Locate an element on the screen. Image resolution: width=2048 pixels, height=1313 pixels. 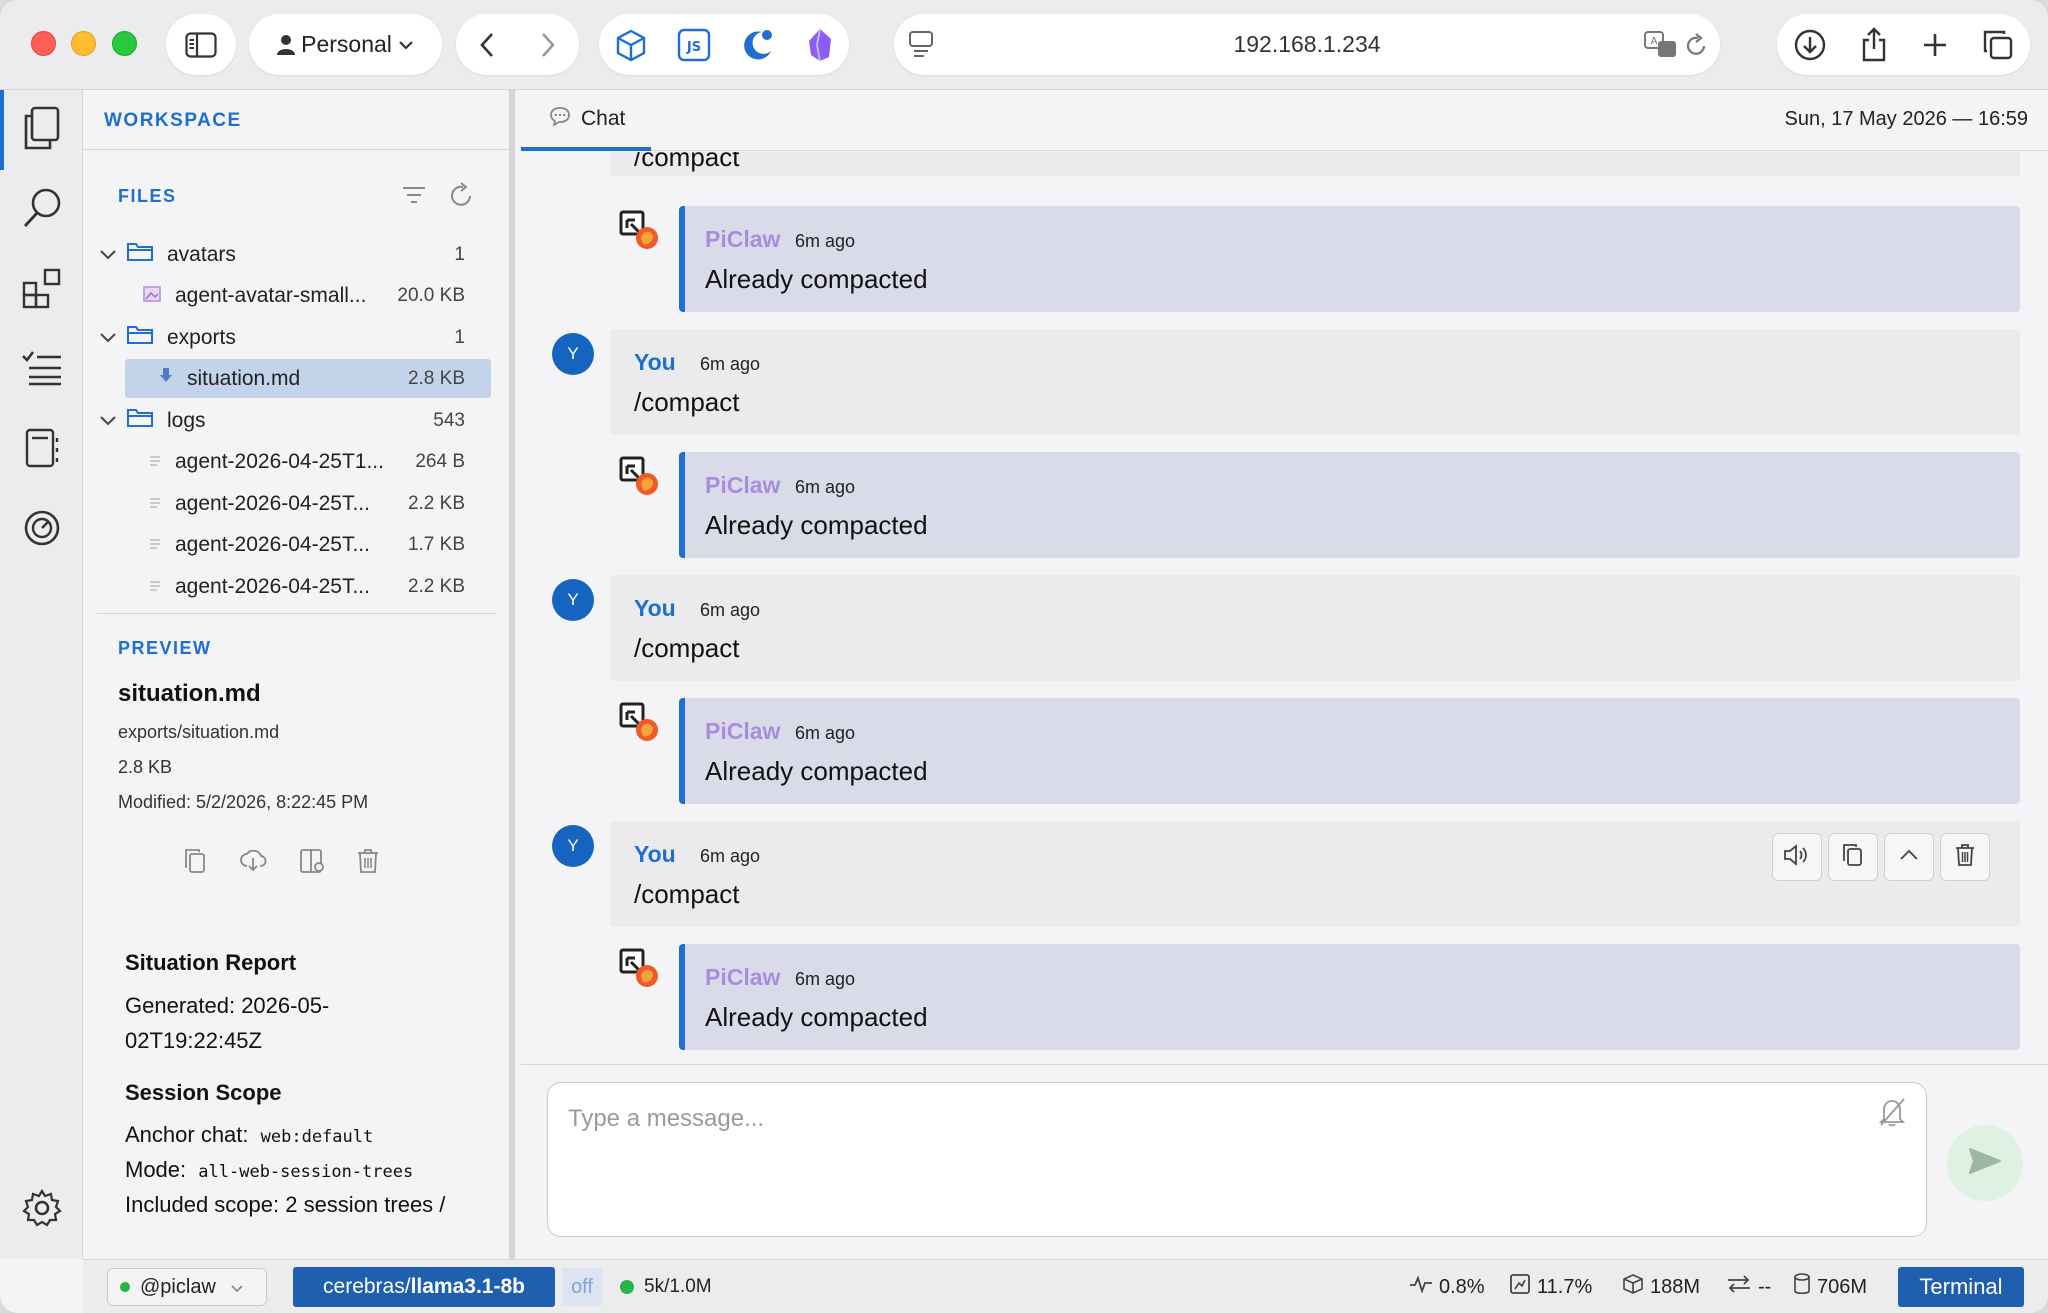
close-window-button is located at coordinates (43, 43).